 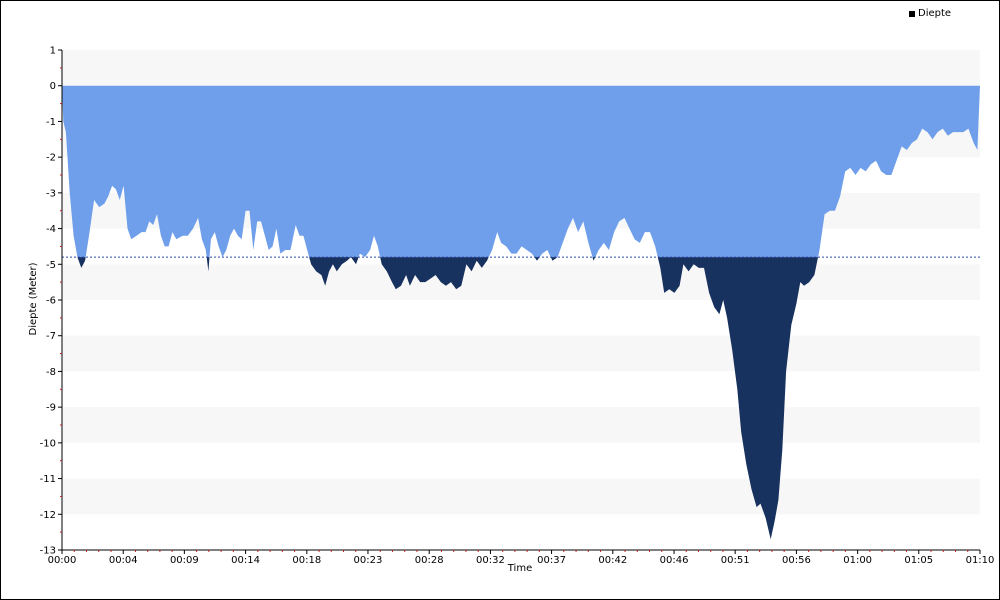 I want to click on x-tick-label: 00:04, so click(x=123, y=560).